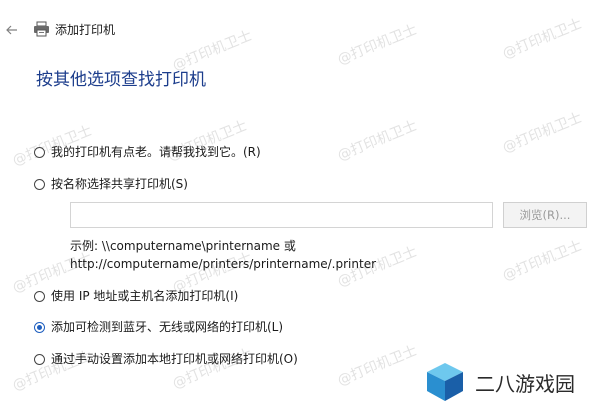  Describe the element at coordinates (300, 20) in the screenshot. I see `title-bar: 添加打印机` at that location.